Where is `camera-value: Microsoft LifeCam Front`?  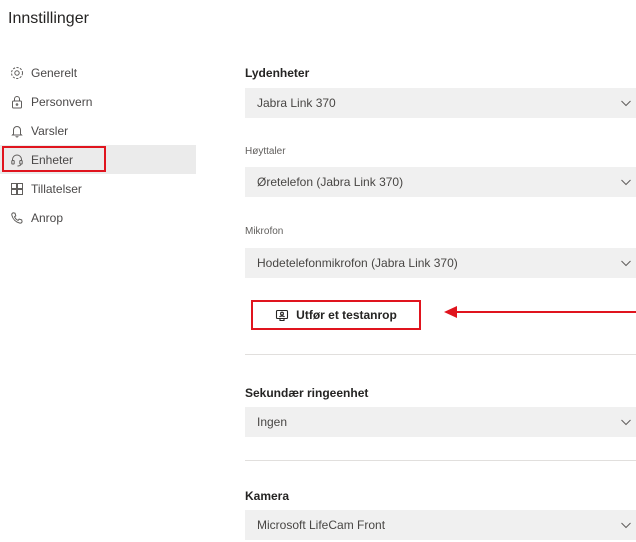
camera-value: Microsoft LifeCam Front is located at coordinates (321, 525).